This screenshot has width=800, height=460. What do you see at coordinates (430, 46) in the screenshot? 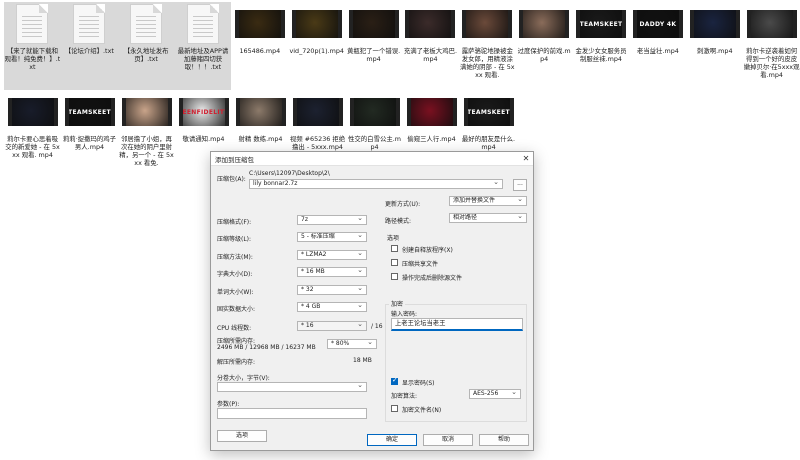
I see `video-file-item: 充满了老板大鸡巴.mp4` at bounding box center [430, 46].